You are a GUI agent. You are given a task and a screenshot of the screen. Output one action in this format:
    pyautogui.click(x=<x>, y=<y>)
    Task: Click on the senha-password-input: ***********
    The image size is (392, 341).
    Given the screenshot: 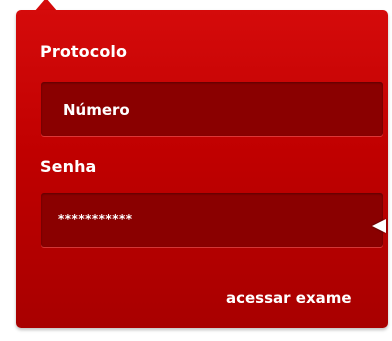 What is the action you would take?
    pyautogui.click(x=212, y=220)
    